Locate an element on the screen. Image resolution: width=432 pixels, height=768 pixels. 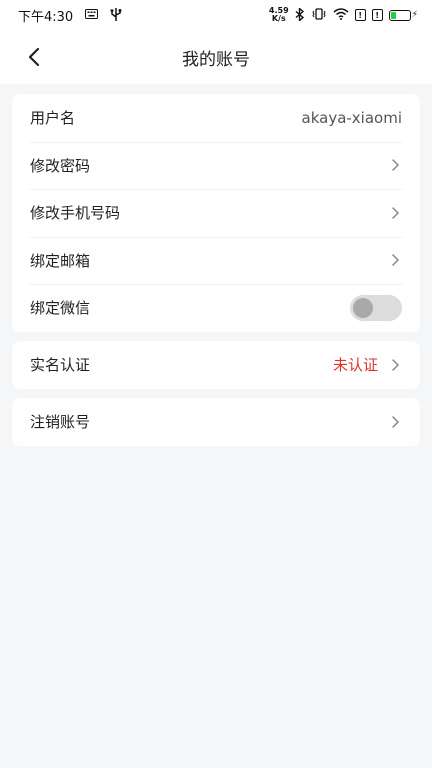
username-row: 用户名 akaya-xiaomi is located at coordinates (216, 118).